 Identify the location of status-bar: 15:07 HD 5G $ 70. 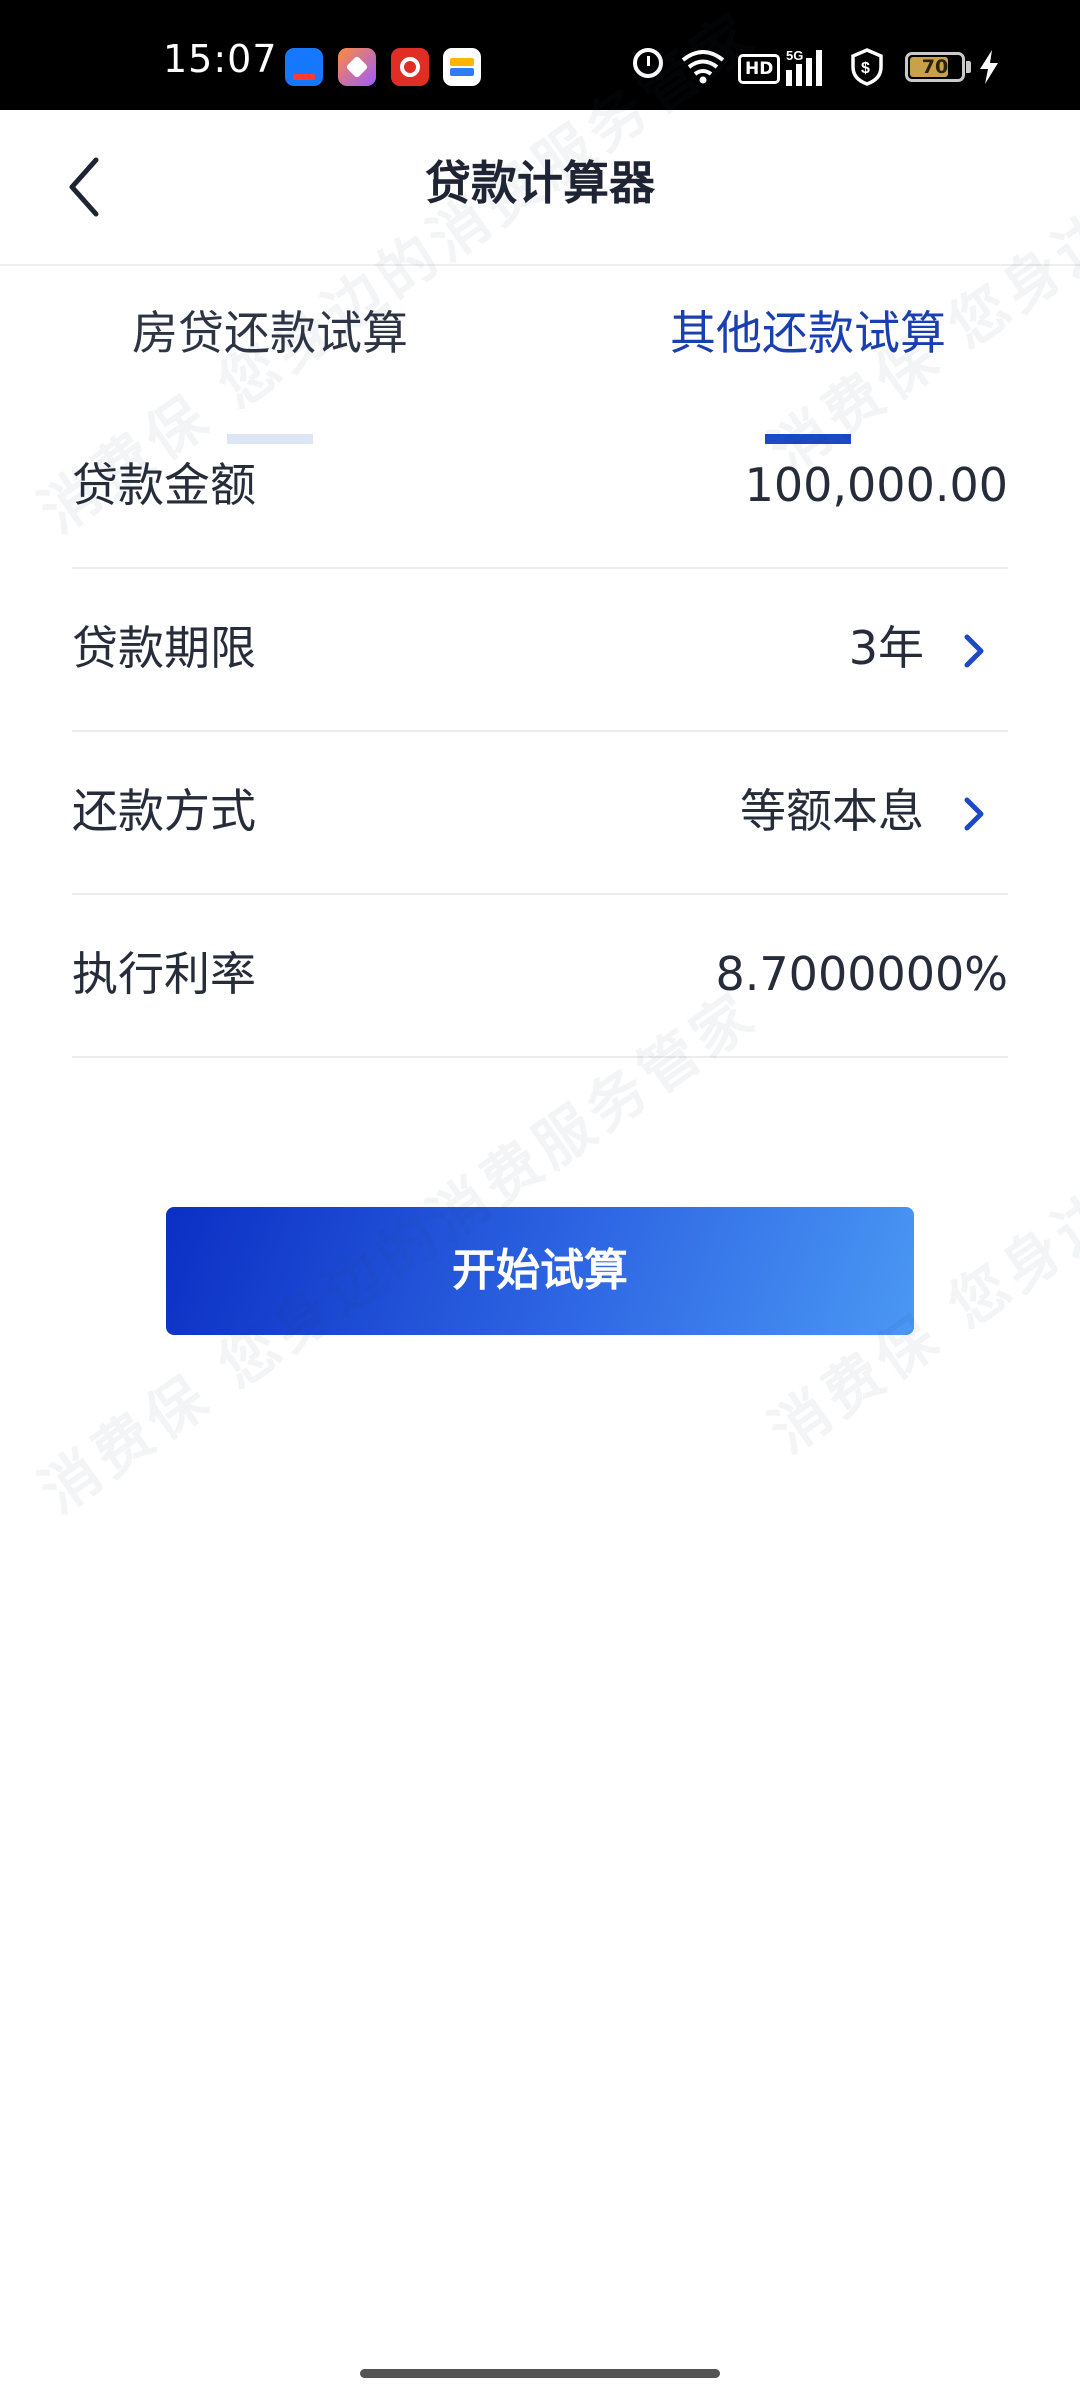
(540, 55).